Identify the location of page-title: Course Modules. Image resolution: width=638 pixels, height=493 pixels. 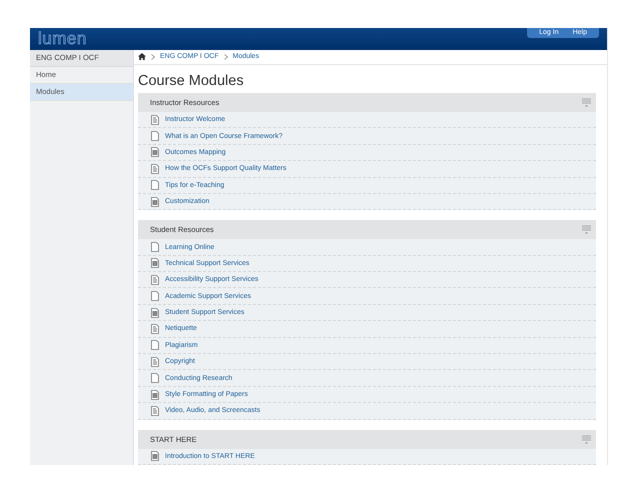
(191, 80).